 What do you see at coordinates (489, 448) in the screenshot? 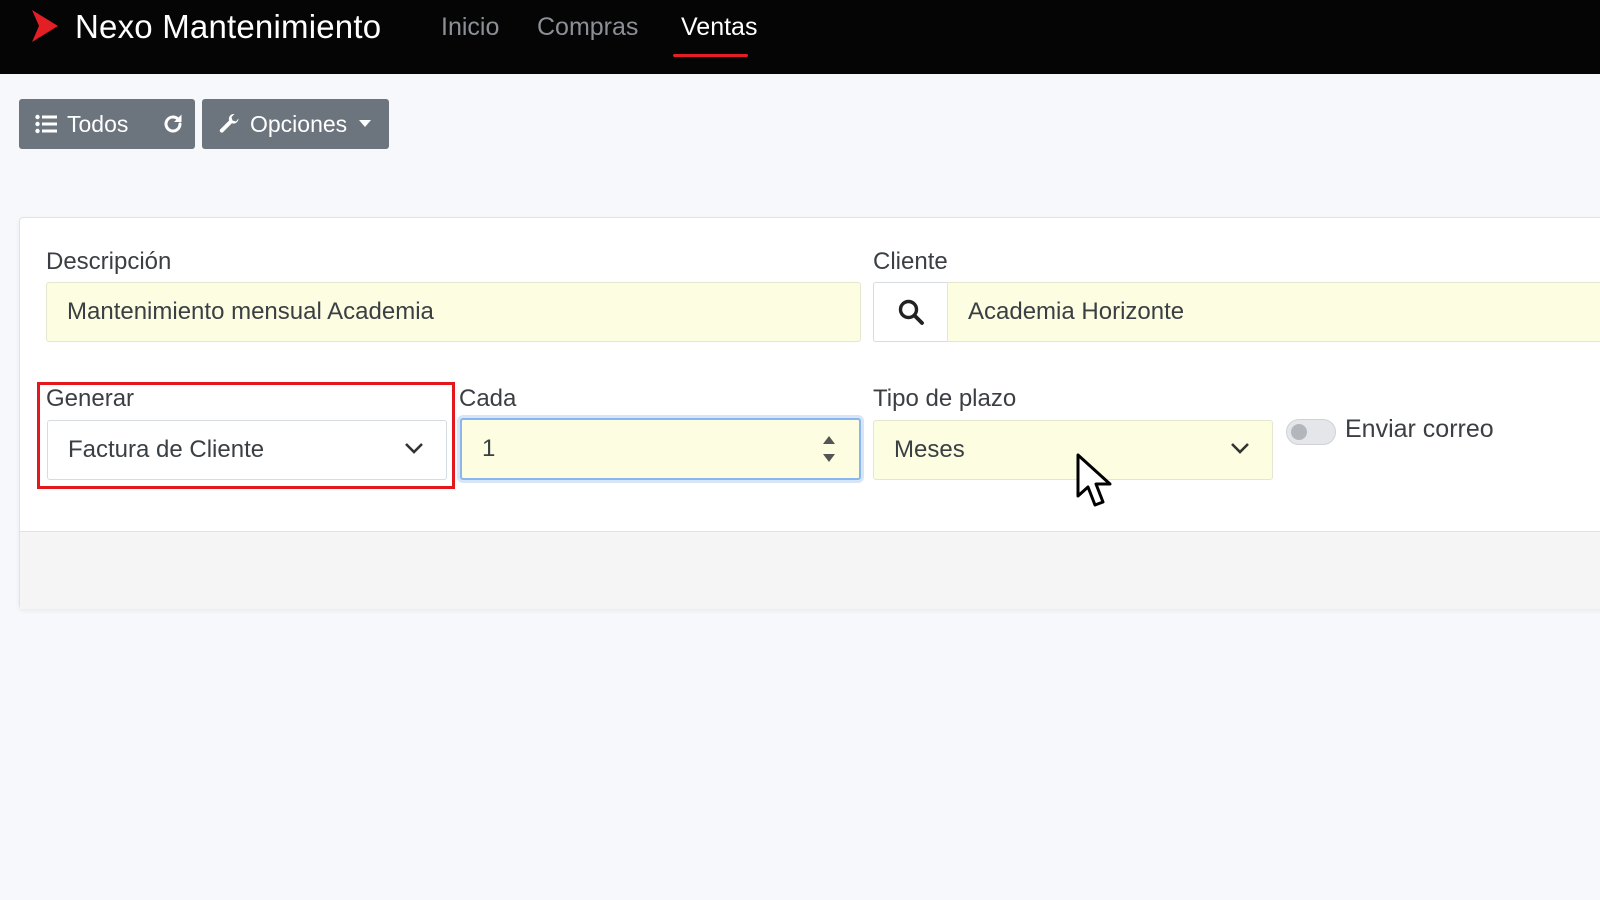
I see `cada-value: 1` at bounding box center [489, 448].